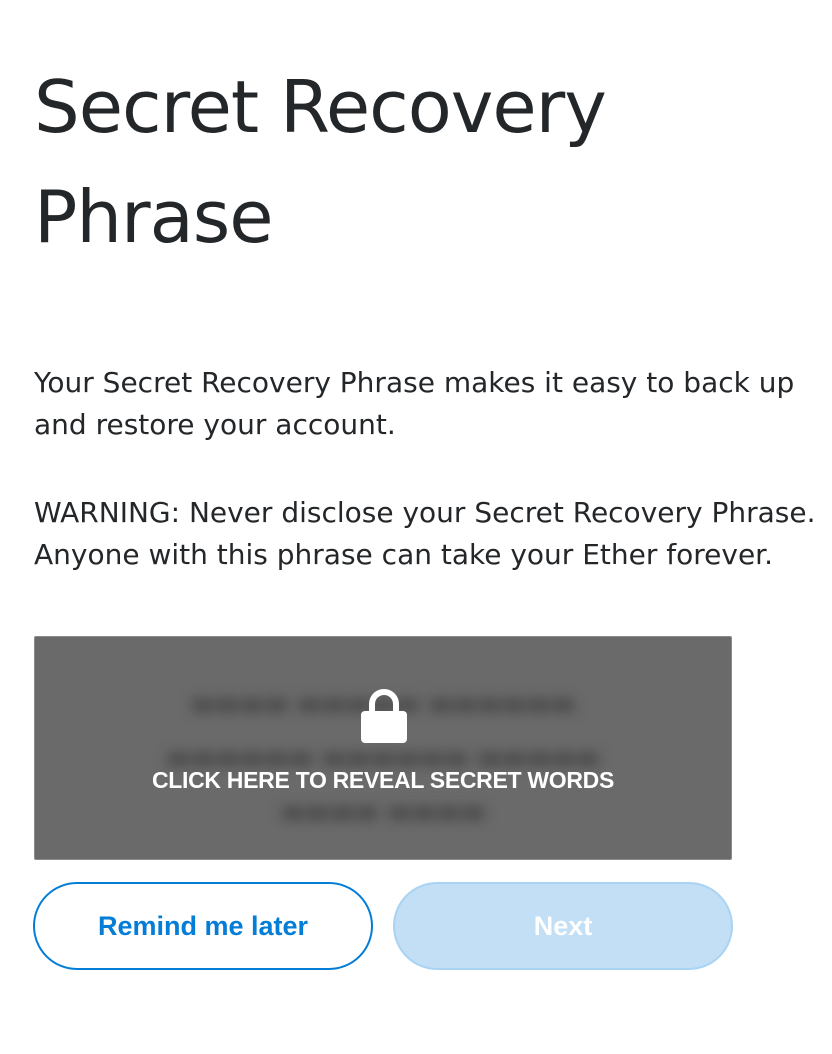 This screenshot has width=832, height=1054. What do you see at coordinates (563, 926) in the screenshot?
I see `next-button: Next` at bounding box center [563, 926].